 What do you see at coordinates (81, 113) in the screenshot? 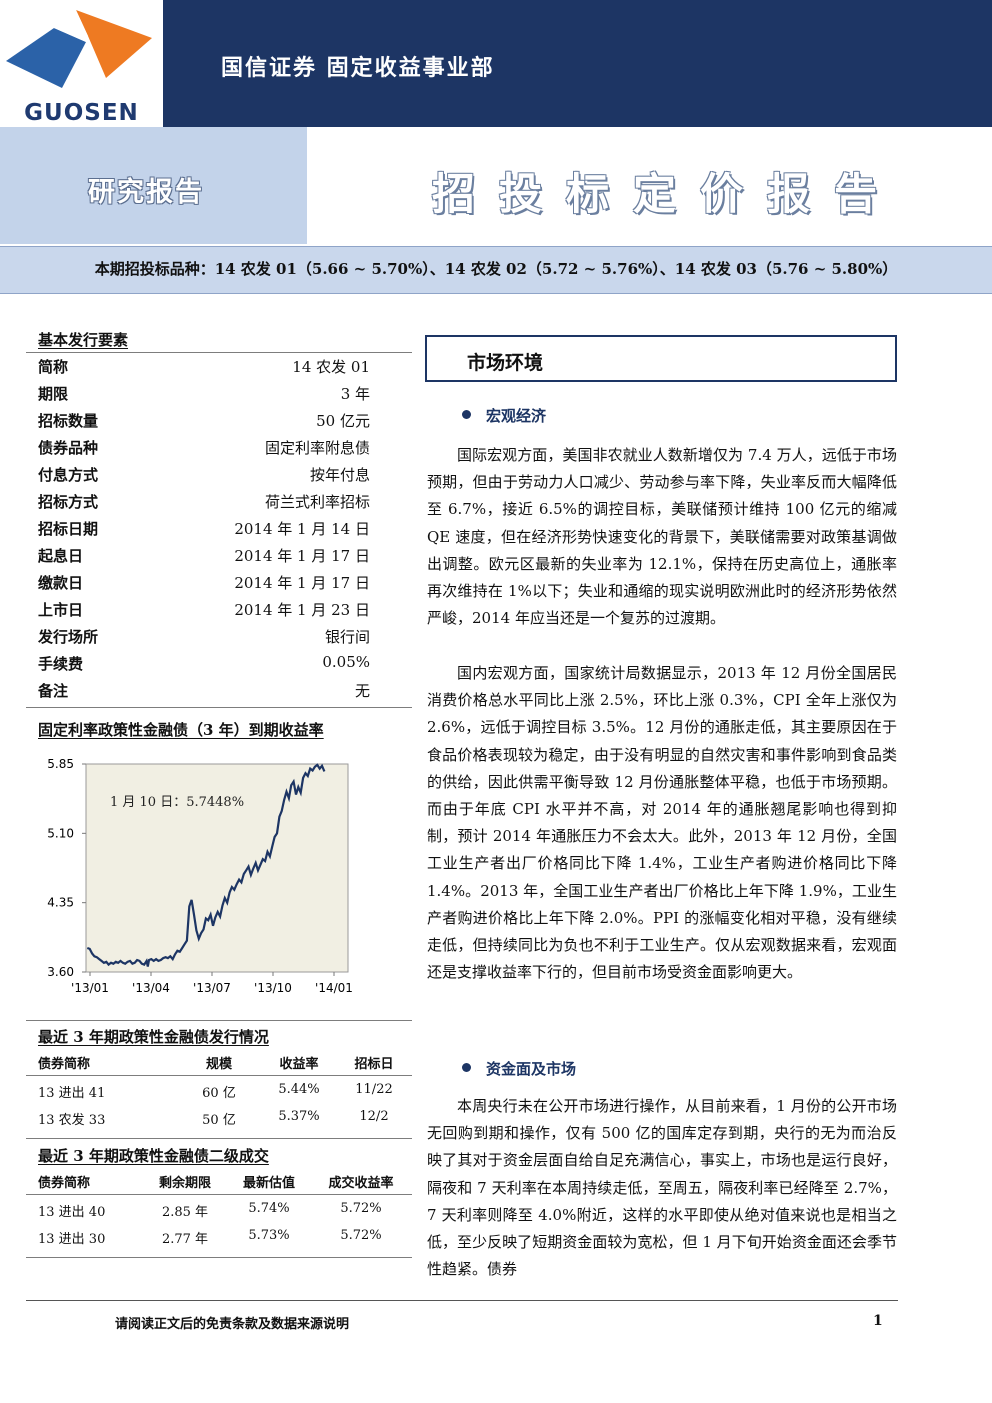
I see `logo-text: GUOSEN` at bounding box center [81, 113].